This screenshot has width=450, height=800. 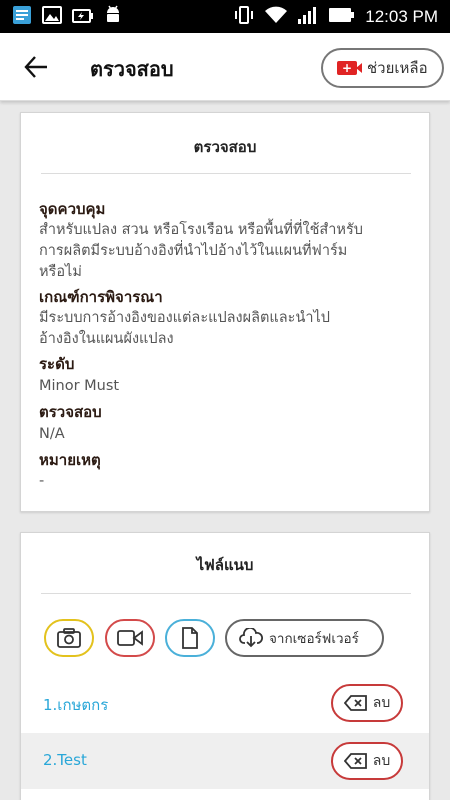 I want to click on video-camera-icon, so click(x=130, y=638).